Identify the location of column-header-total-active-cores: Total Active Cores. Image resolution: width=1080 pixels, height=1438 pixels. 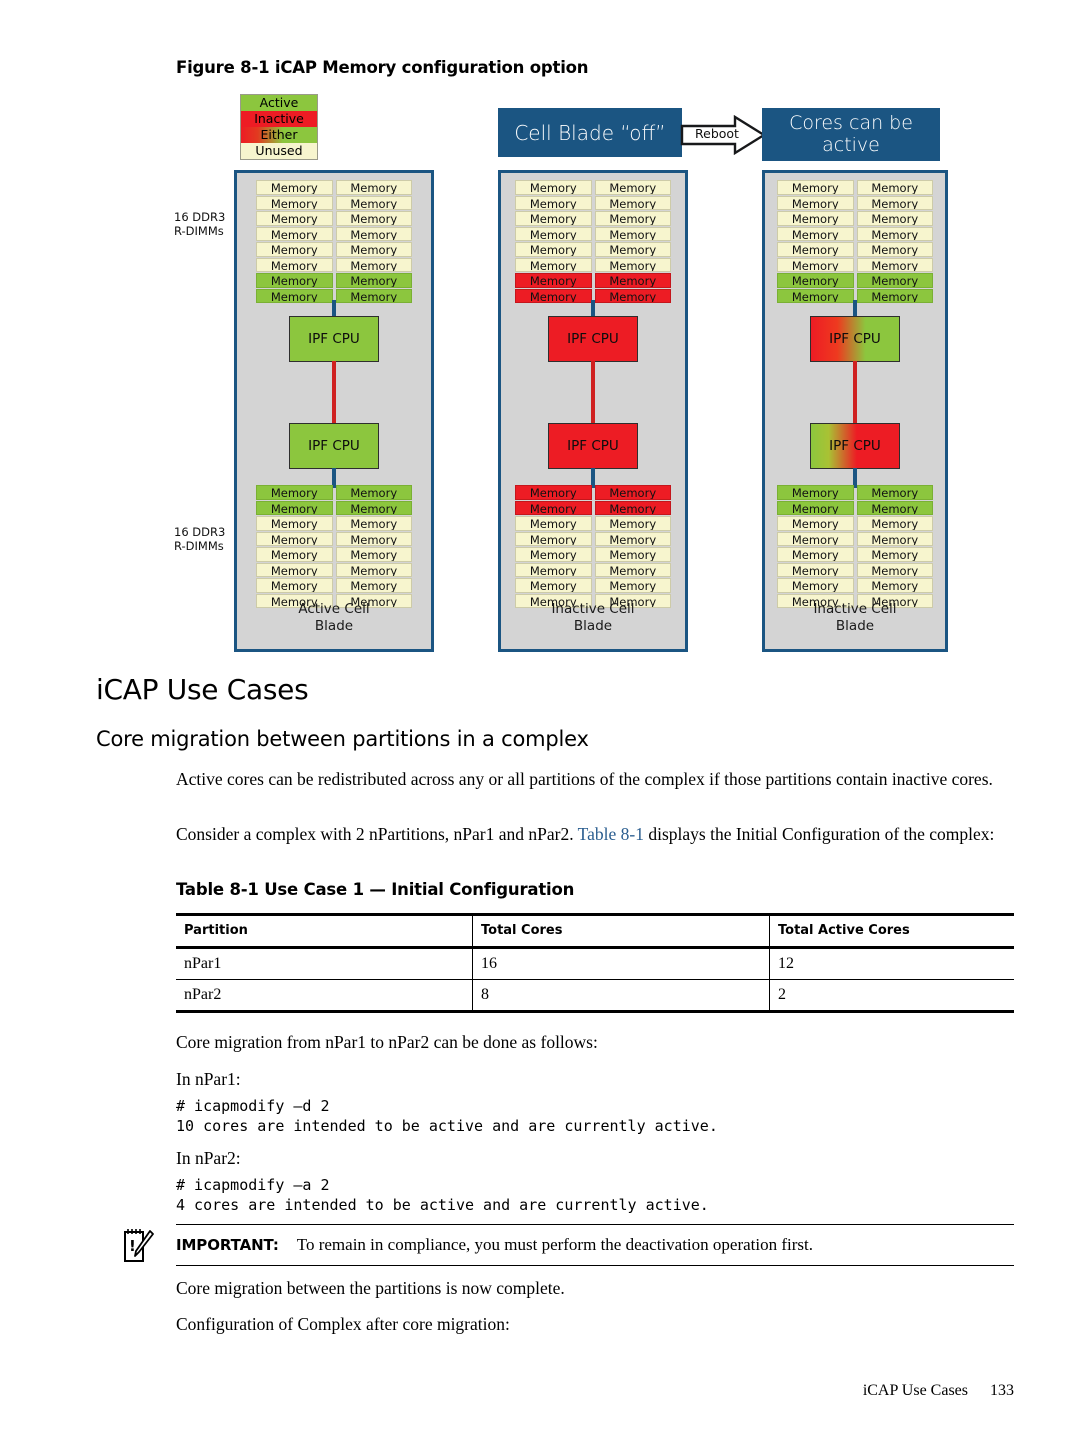
(891, 931).